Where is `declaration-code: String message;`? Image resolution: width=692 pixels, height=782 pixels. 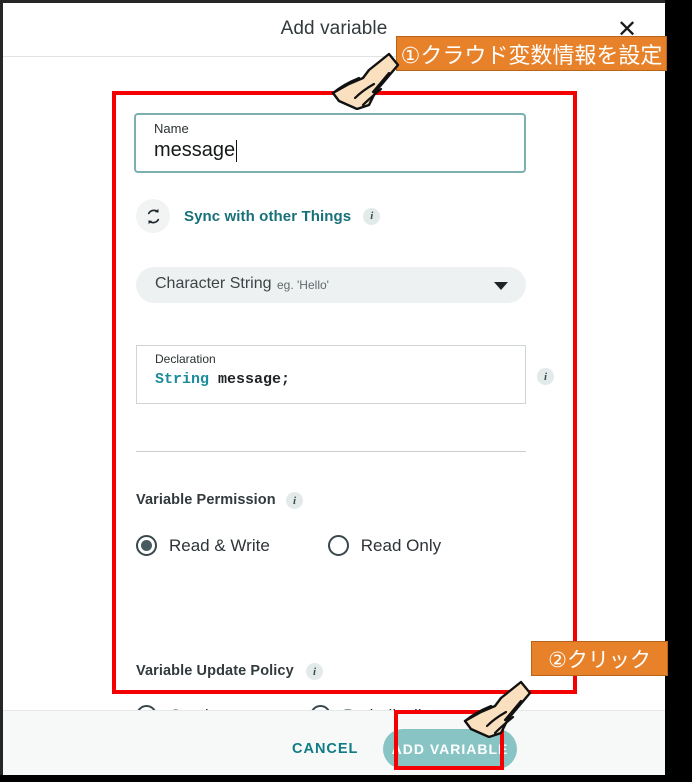
declaration-code: String message; is located at coordinates (222, 379).